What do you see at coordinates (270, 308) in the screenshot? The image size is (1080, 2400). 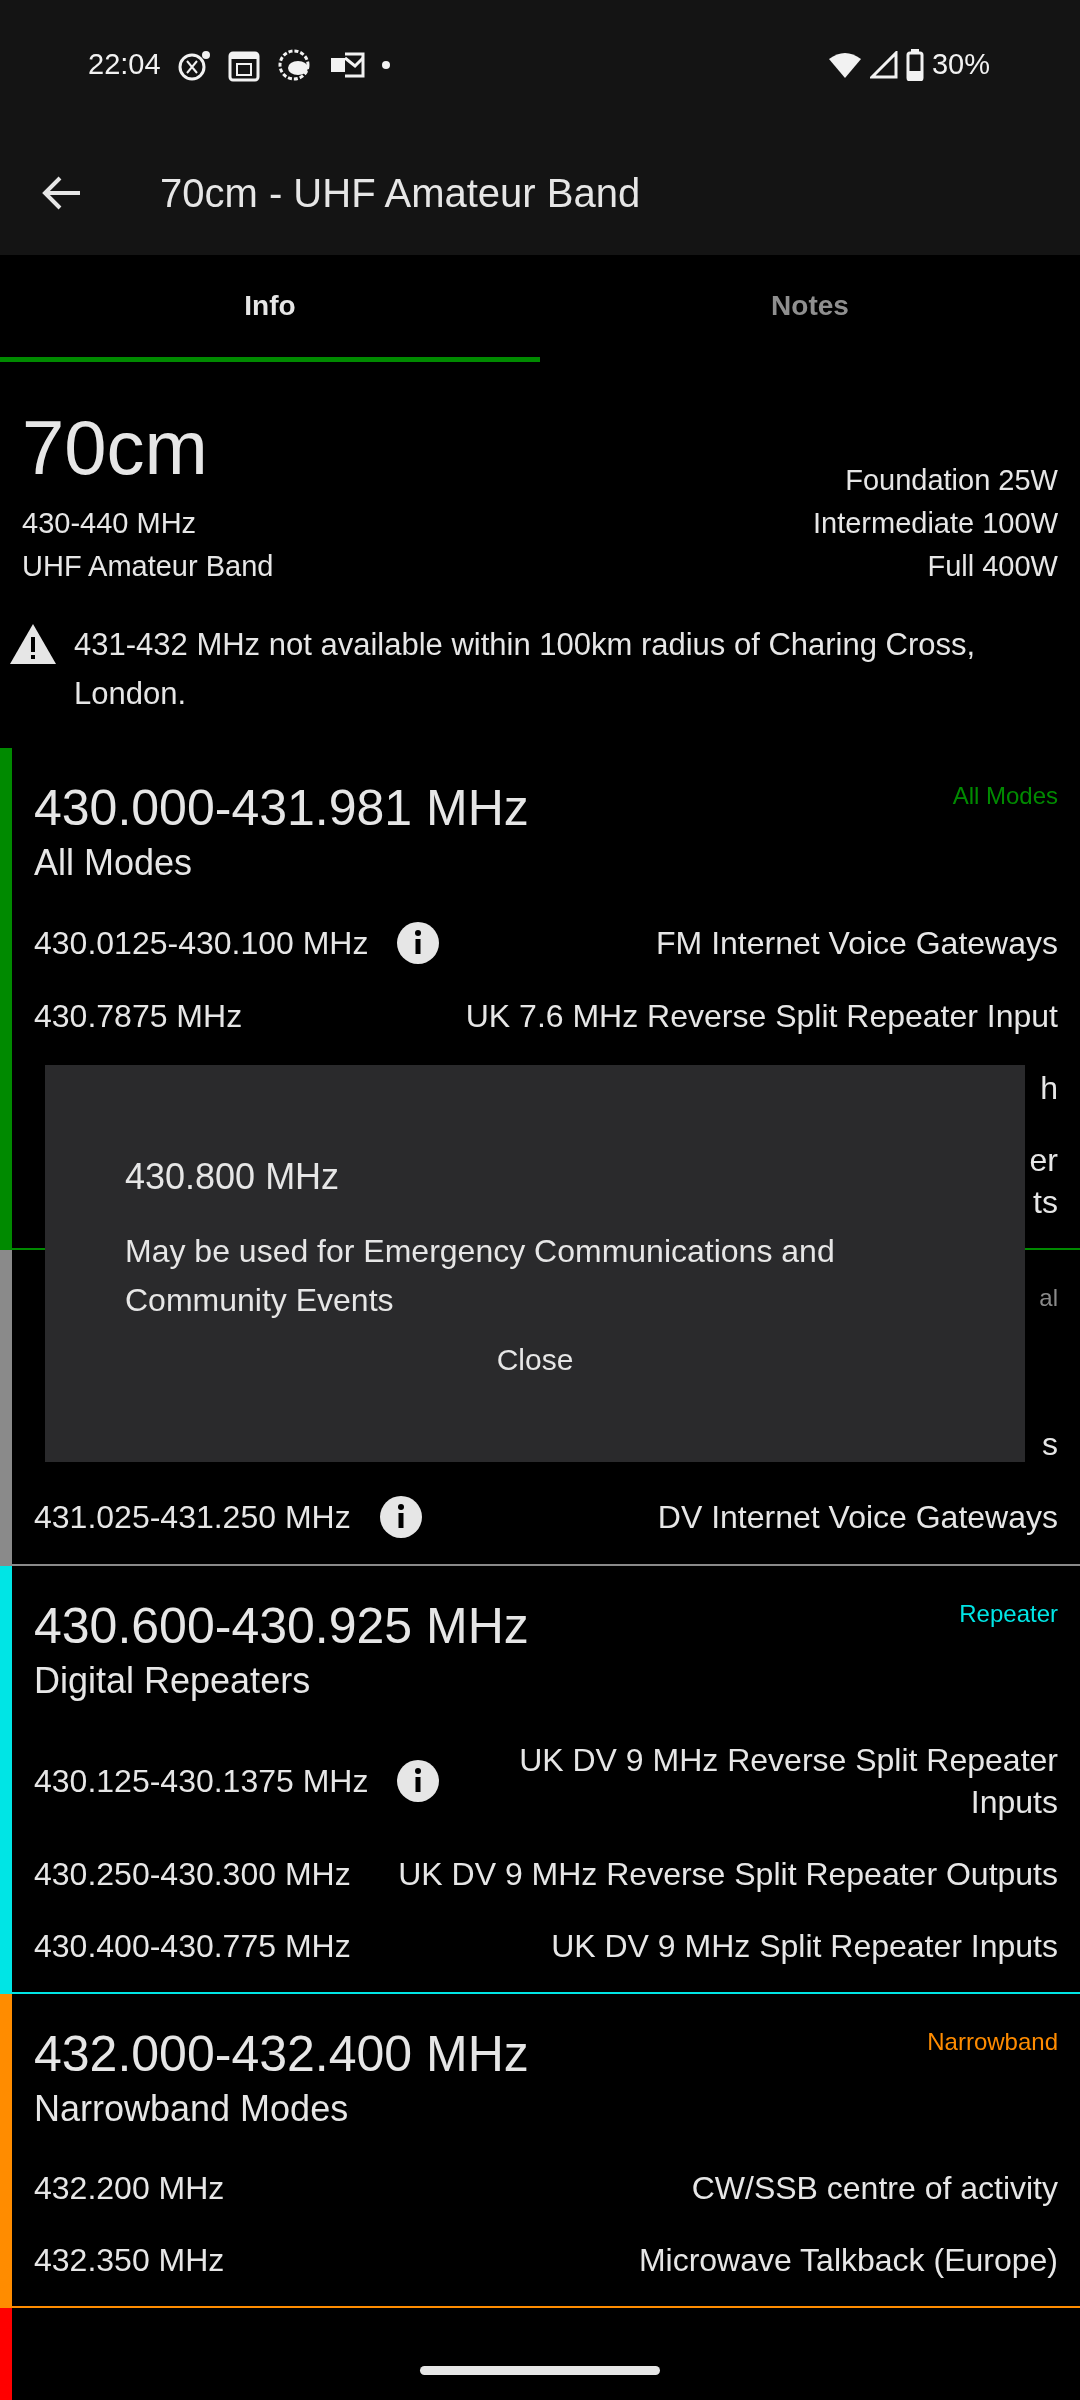 I see `tab: Info` at bounding box center [270, 308].